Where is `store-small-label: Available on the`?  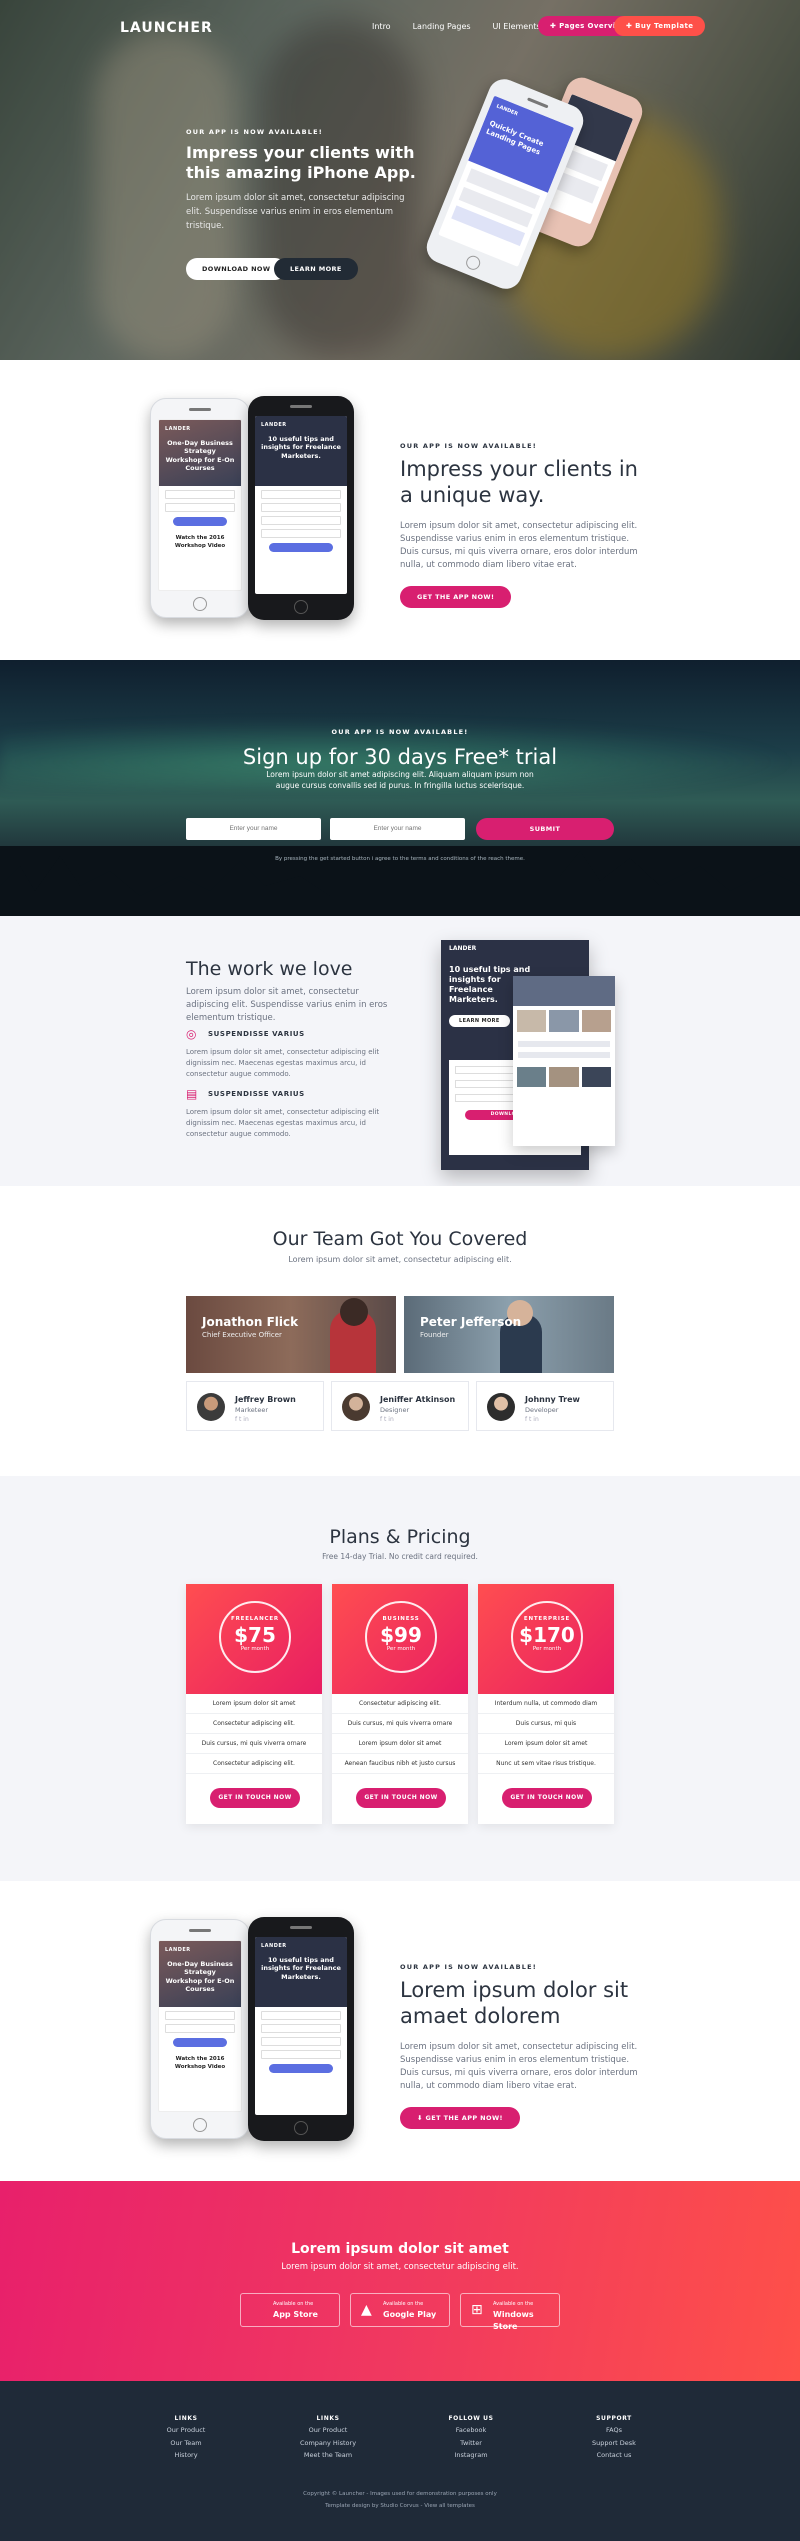 store-small-label: Available on the is located at coordinates (513, 2304).